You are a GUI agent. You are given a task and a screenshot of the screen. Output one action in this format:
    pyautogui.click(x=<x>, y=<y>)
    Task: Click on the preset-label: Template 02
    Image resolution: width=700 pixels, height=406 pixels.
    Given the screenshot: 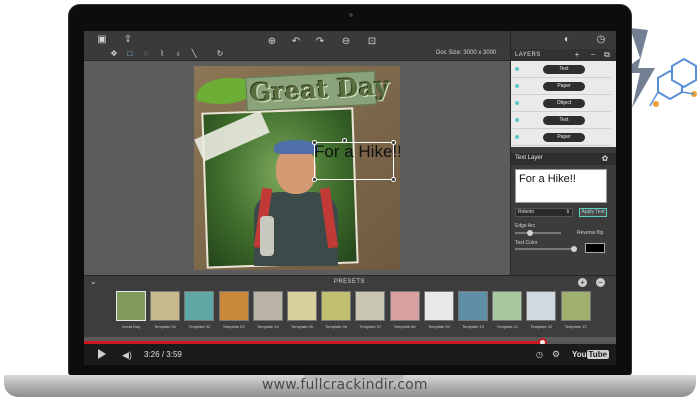 What is the action you would take?
    pyautogui.click(x=199, y=326)
    